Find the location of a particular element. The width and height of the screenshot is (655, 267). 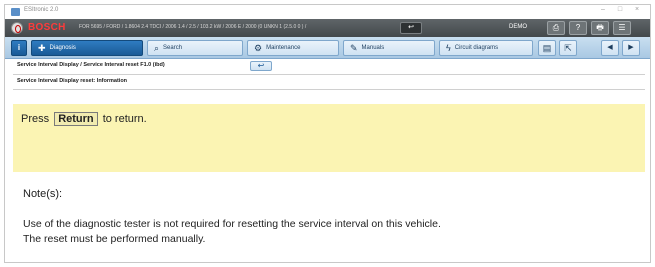

search-icon: ⌕ is located at coordinates (157, 48).